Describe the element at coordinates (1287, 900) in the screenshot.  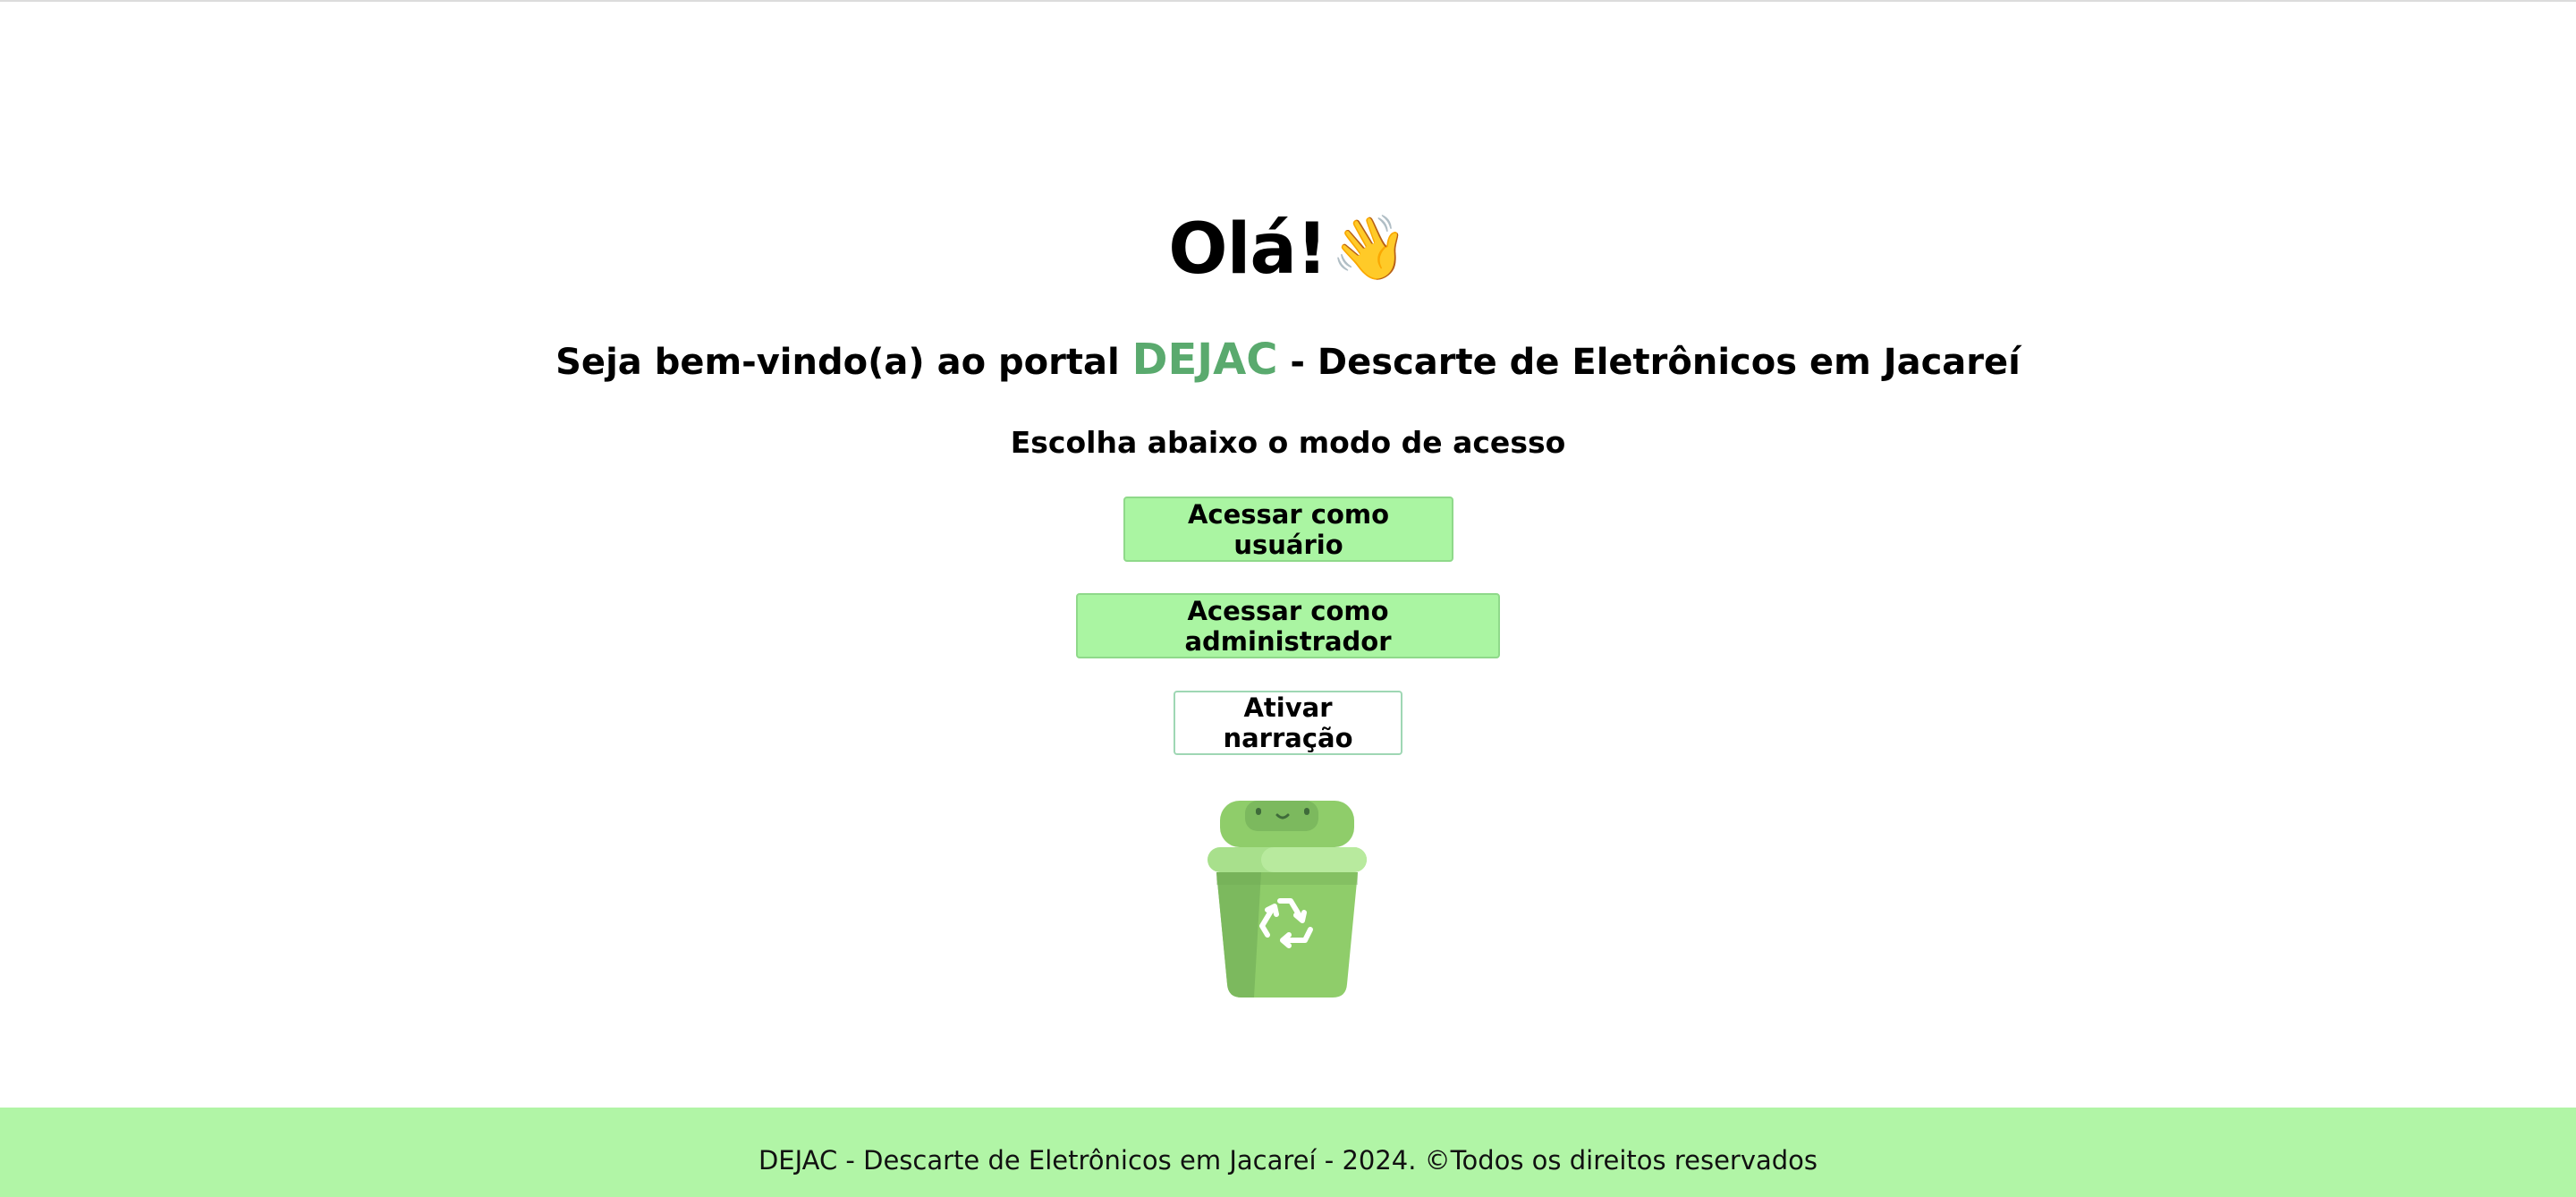
I see `recycle-bin-icon` at that location.